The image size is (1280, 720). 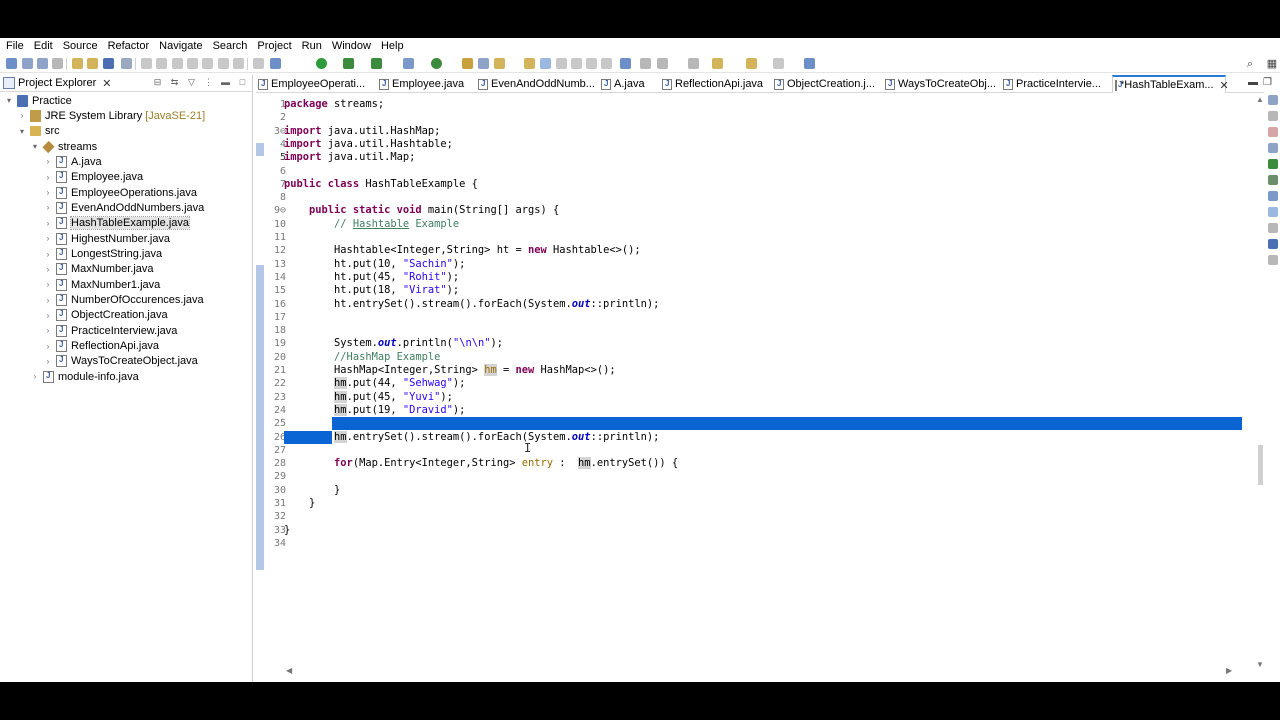 I want to click on external-tools-icon, so click(x=376, y=63).